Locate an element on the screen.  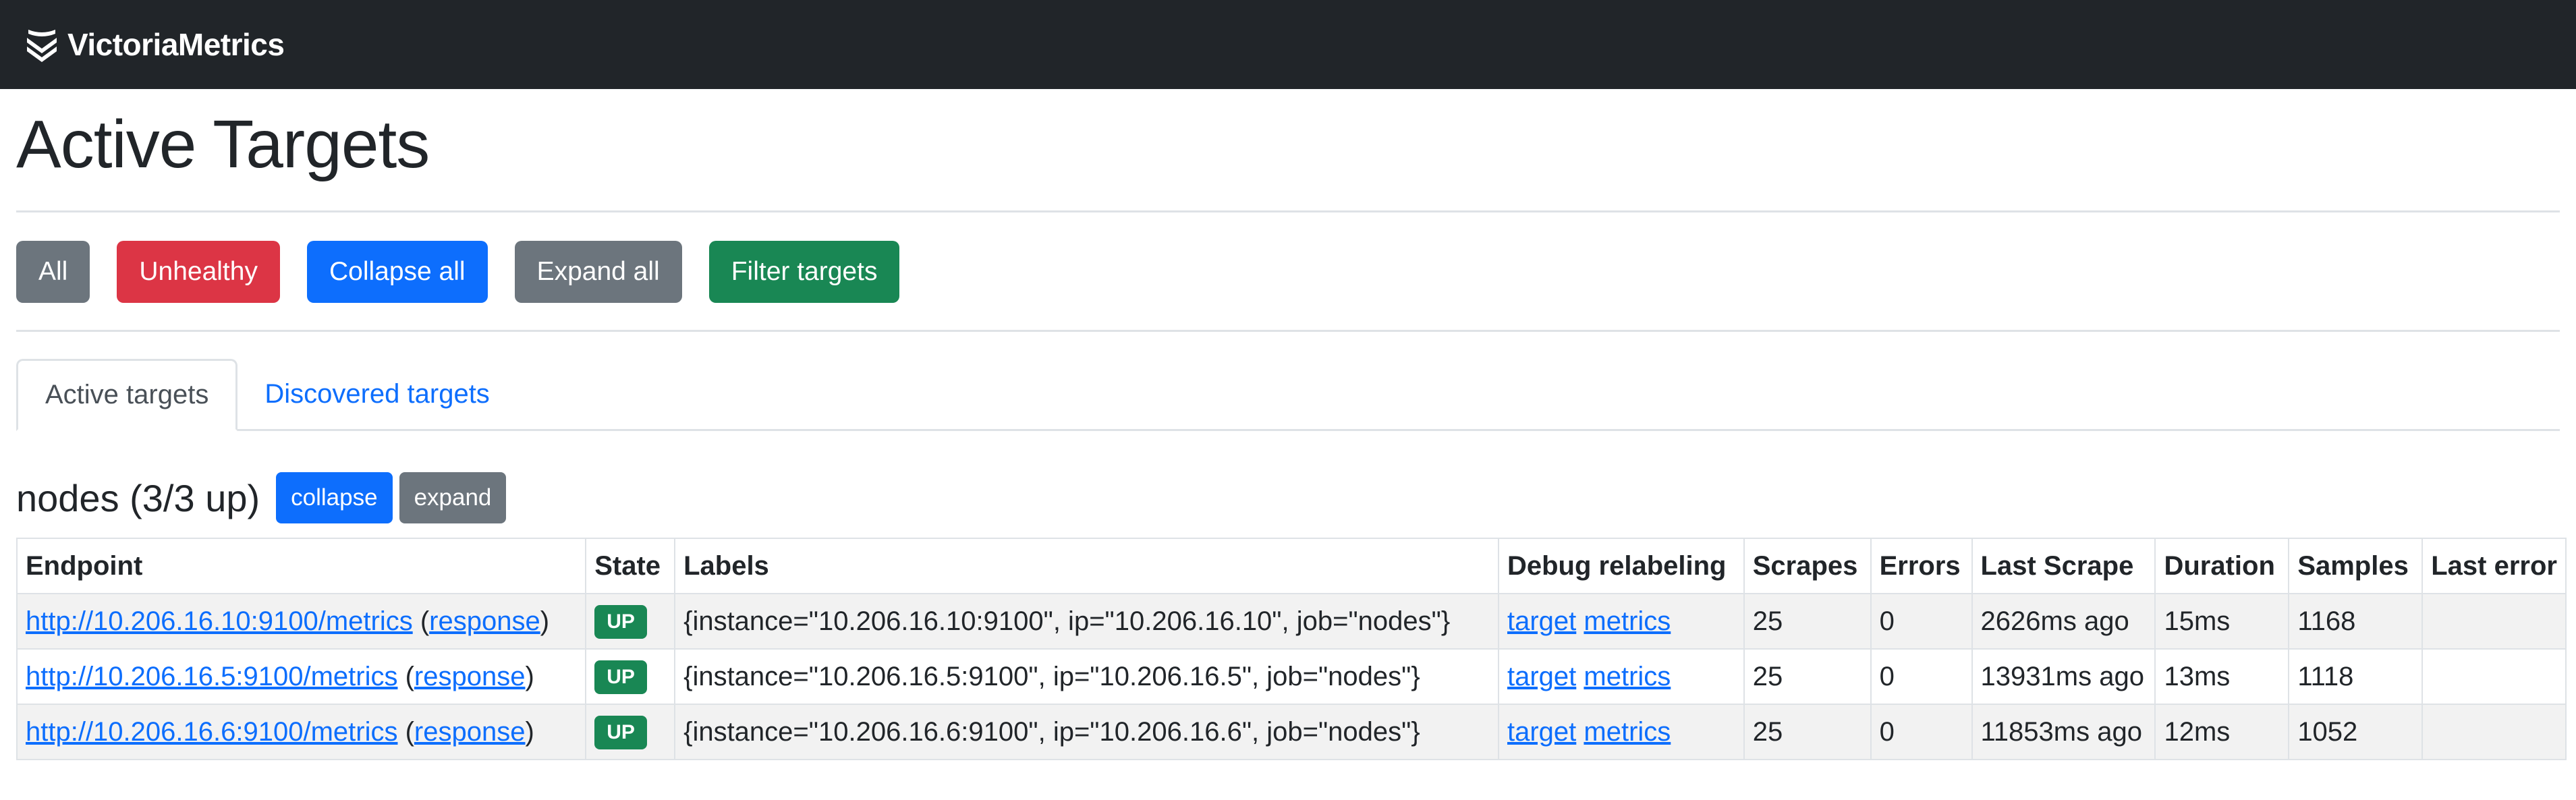
tab-active-targets: Active targets is located at coordinates (127, 395).